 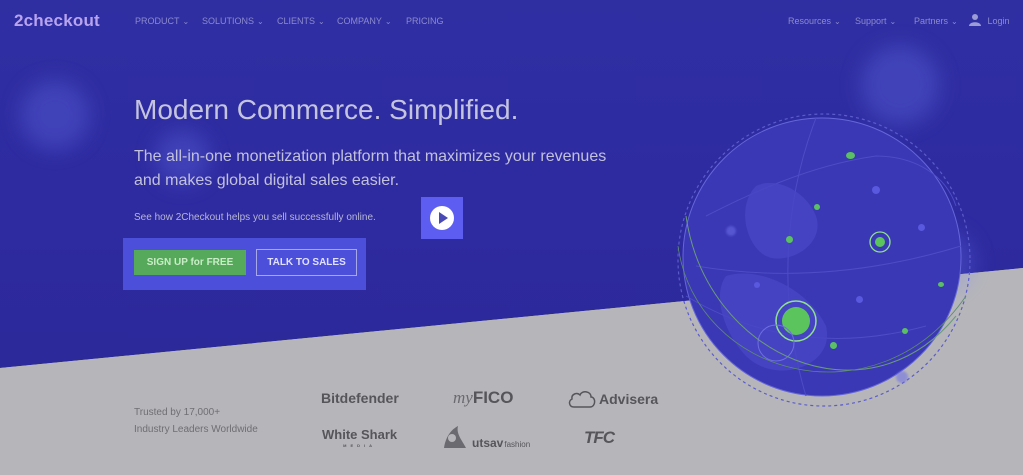 I want to click on trusted-line-1: Trusted by 17,000+, so click(x=177, y=412).